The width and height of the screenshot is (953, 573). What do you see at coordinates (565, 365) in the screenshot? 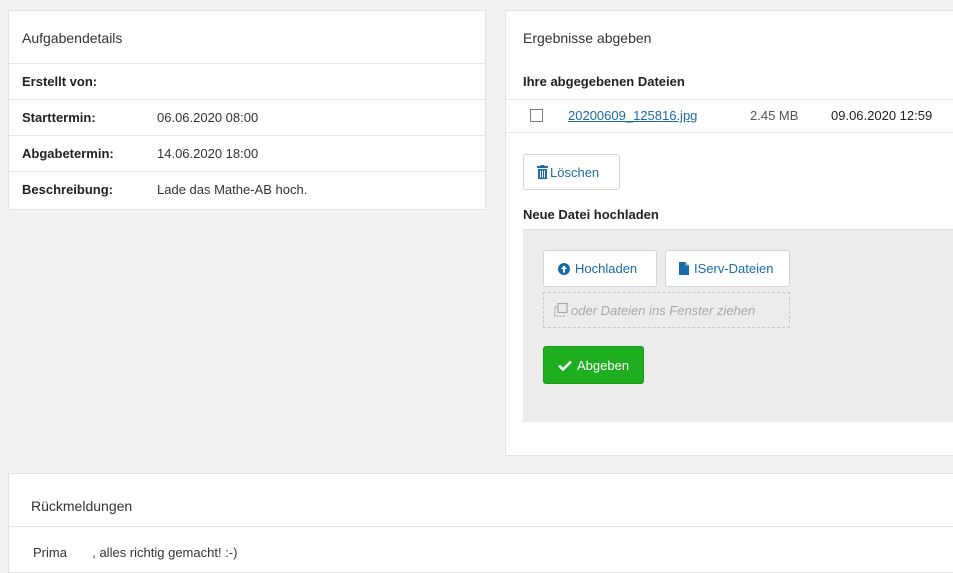
I see `checkmark-icon` at bounding box center [565, 365].